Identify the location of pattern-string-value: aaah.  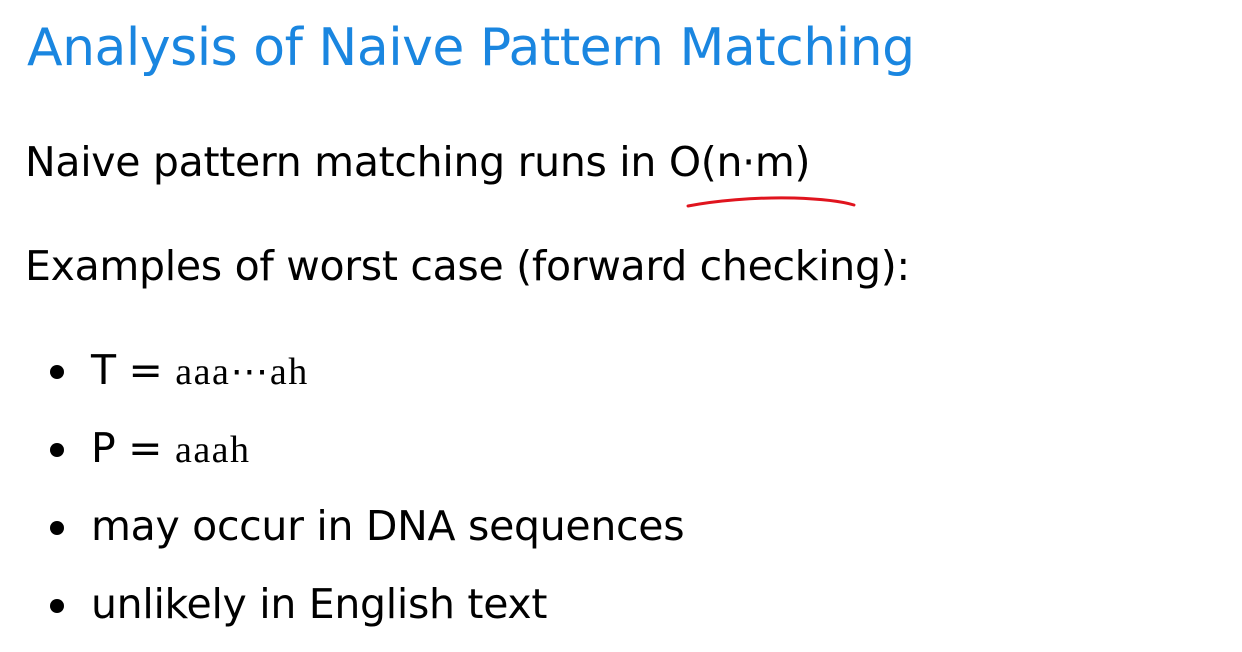
(212, 450).